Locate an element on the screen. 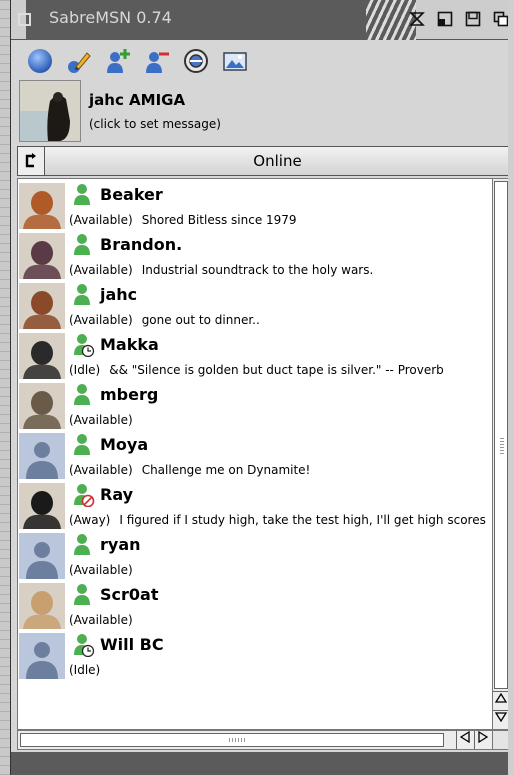  titlebar: SabreMSN 0.74 is located at coordinates (262, 20).